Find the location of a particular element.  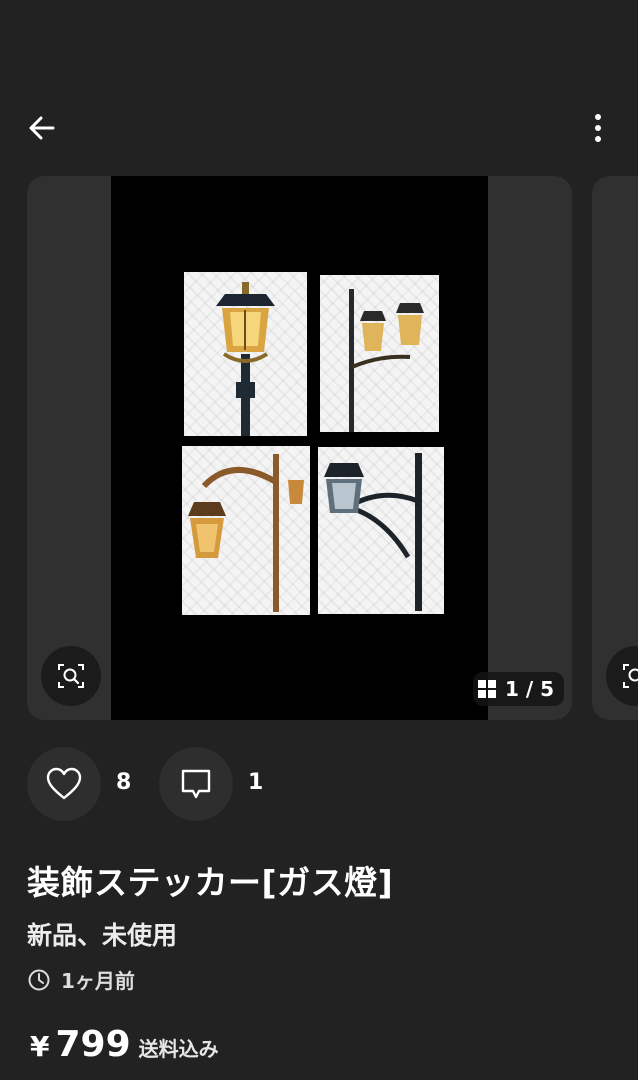

visual-search-button is located at coordinates (71, 676).